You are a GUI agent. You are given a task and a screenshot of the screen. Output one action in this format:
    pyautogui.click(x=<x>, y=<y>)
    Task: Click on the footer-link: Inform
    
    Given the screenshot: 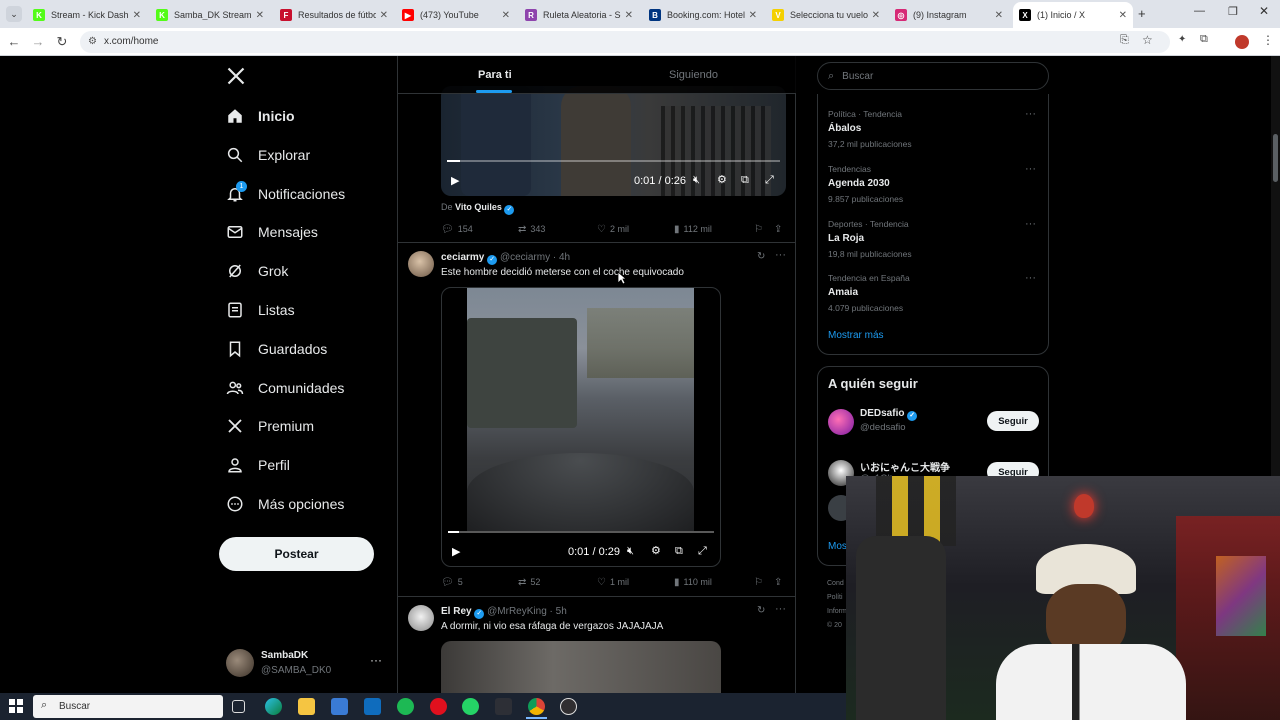 What is the action you would take?
    pyautogui.click(x=837, y=612)
    